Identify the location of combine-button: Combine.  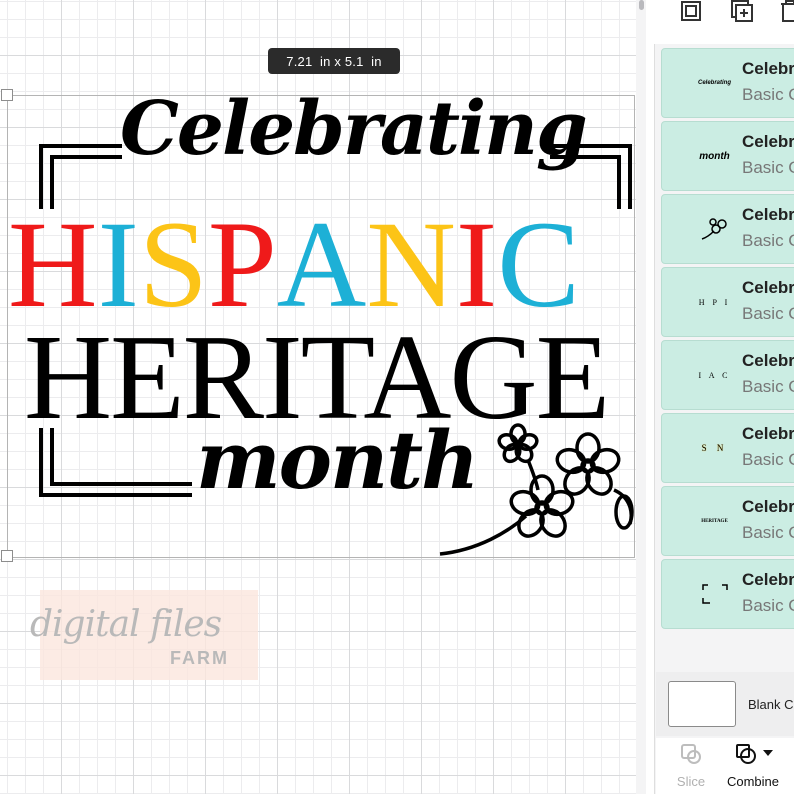
(753, 766).